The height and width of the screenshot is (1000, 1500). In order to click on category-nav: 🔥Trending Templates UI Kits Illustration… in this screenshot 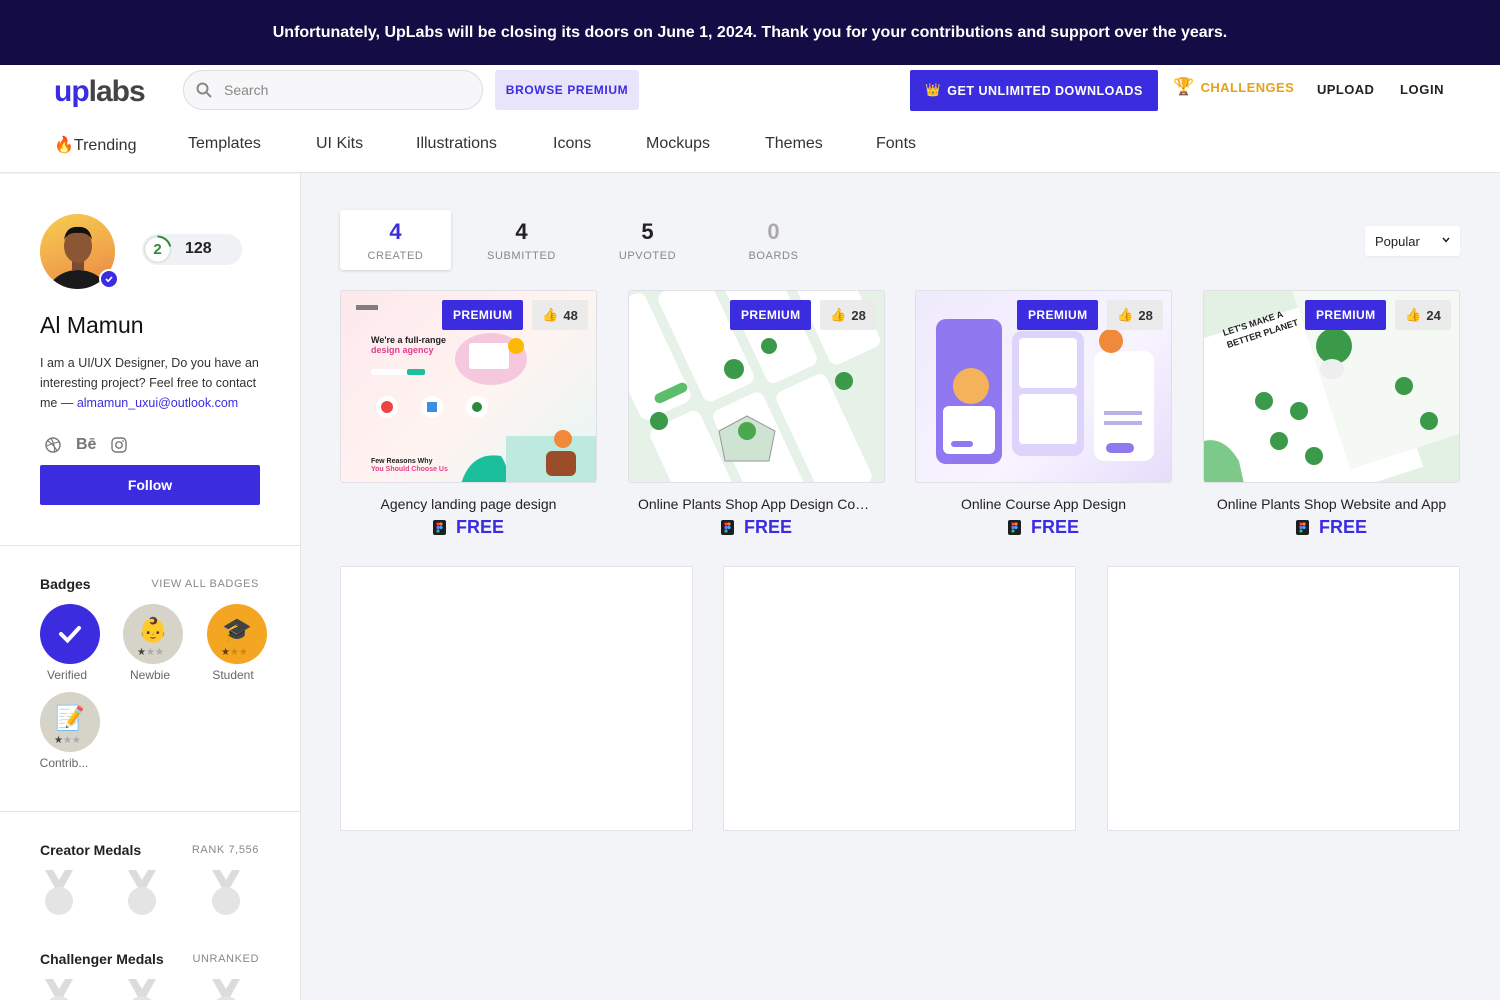, I will do `click(505, 145)`.